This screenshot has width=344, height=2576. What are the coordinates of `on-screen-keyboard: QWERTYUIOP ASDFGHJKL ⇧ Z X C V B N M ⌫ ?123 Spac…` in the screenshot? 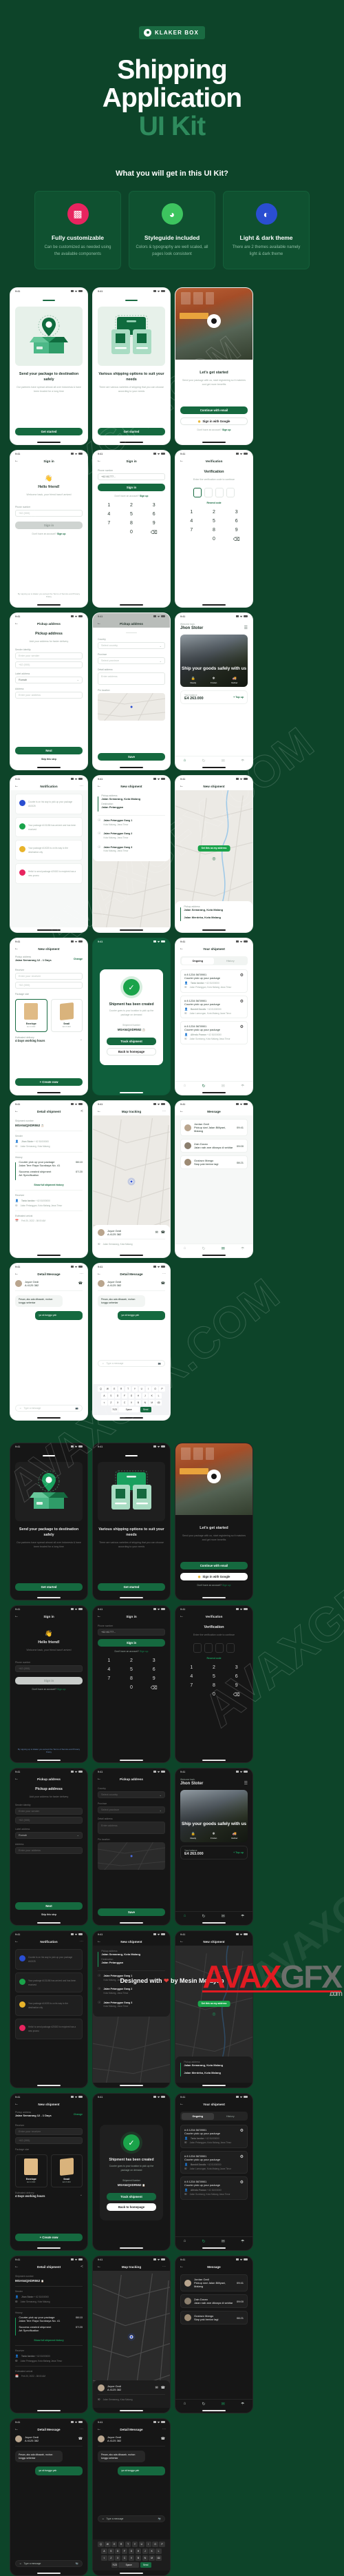 It's located at (131, 1400).